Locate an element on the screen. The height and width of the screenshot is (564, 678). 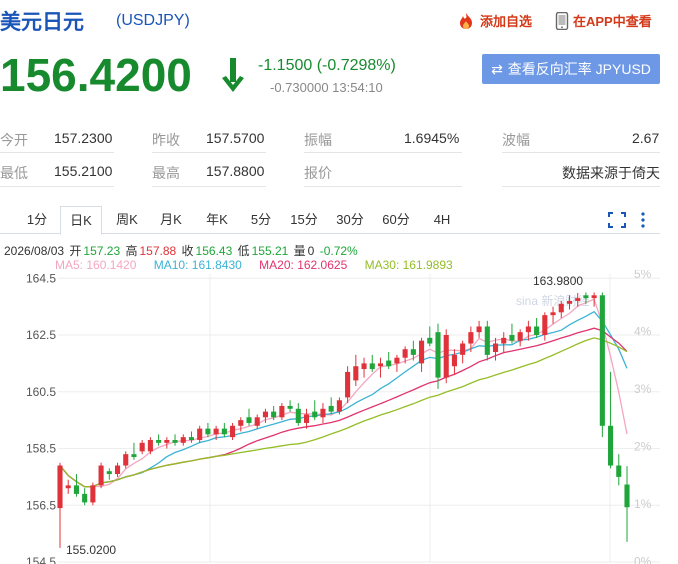
price-change: -1.1500 (-0.7298%) is located at coordinates (327, 65).